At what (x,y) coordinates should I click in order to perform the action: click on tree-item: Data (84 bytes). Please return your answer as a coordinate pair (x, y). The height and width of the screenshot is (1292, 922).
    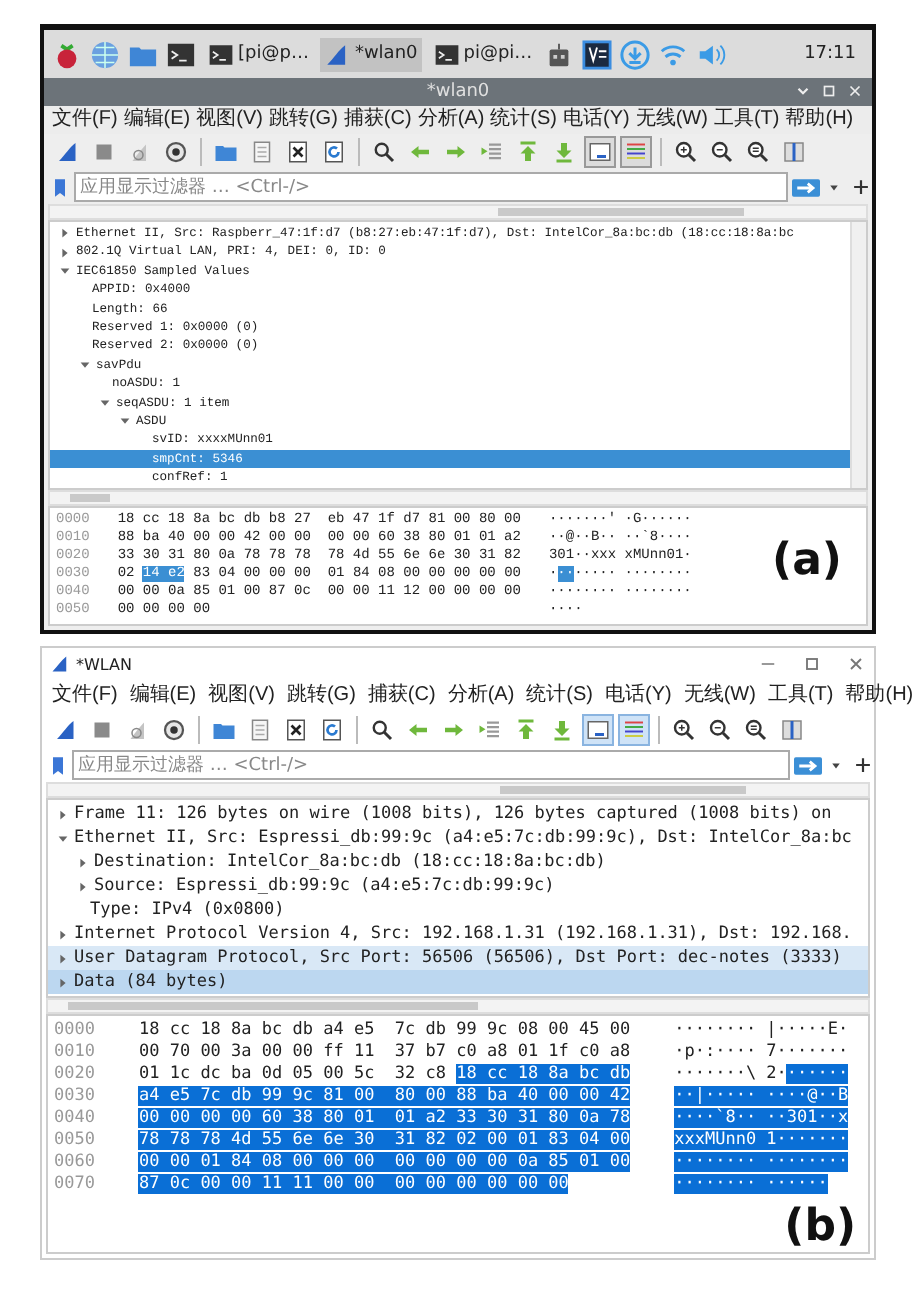
    Looking at the image, I should click on (458, 982).